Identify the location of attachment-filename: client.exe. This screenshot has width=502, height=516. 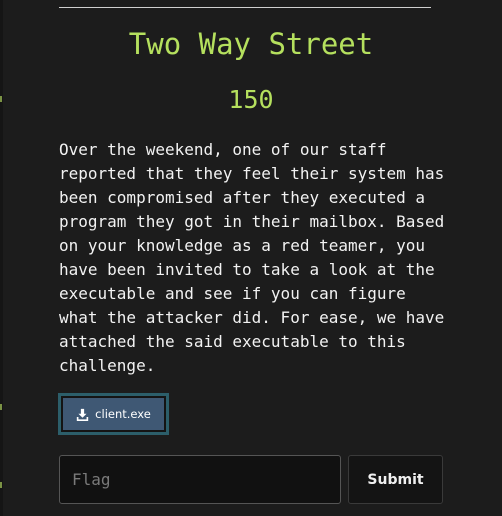
(123, 414).